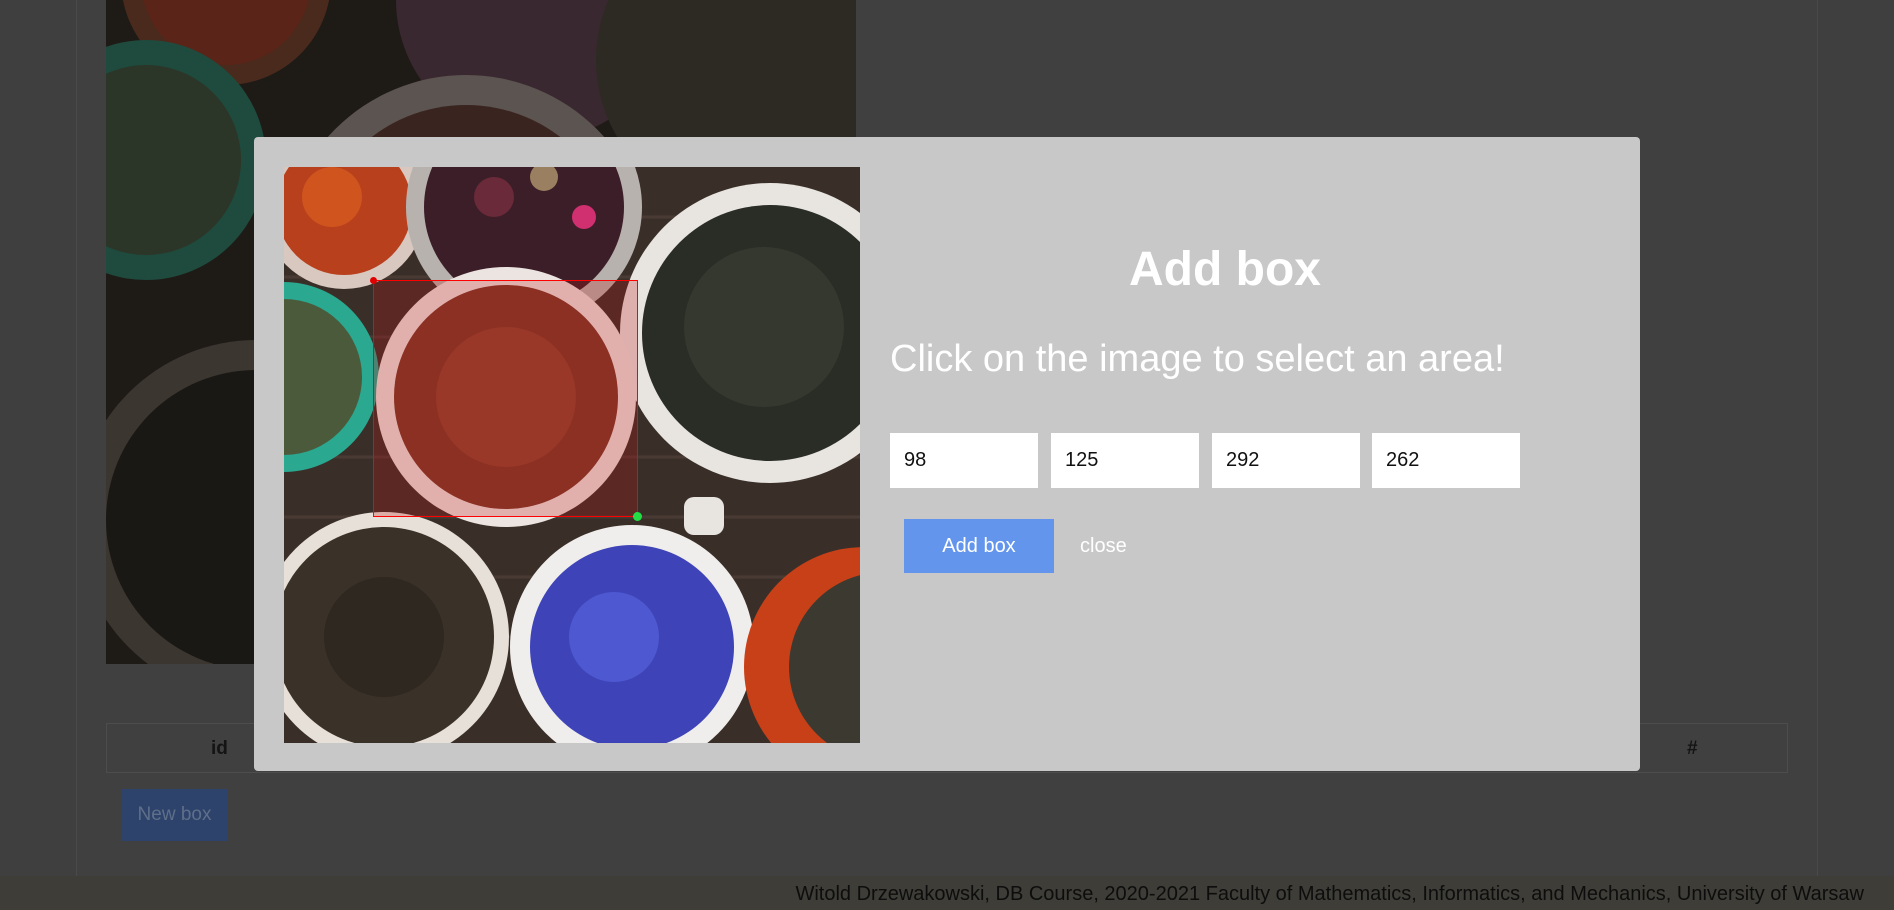  What do you see at coordinates (637, 516) in the screenshot?
I see `green-dot-icon` at bounding box center [637, 516].